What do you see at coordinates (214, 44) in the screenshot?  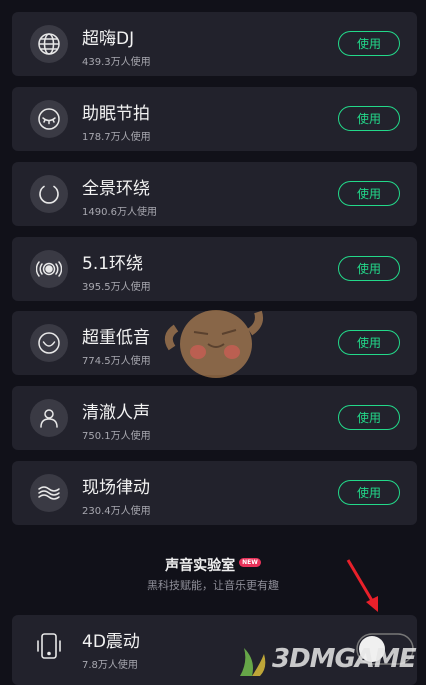 I see `effect-card-dj: 超嗨DJ 439.3万人使用 使用` at bounding box center [214, 44].